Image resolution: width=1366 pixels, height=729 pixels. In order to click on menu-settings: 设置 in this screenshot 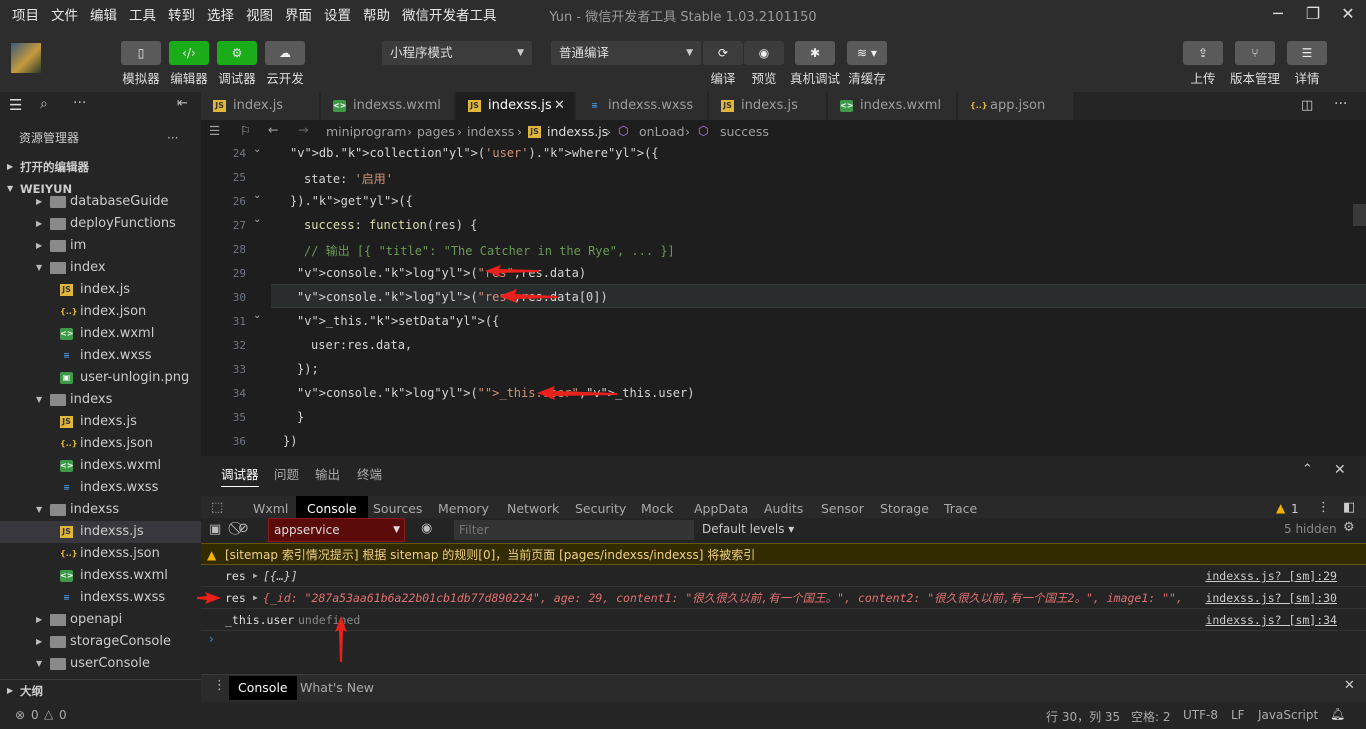, I will do `click(331, 14)`.